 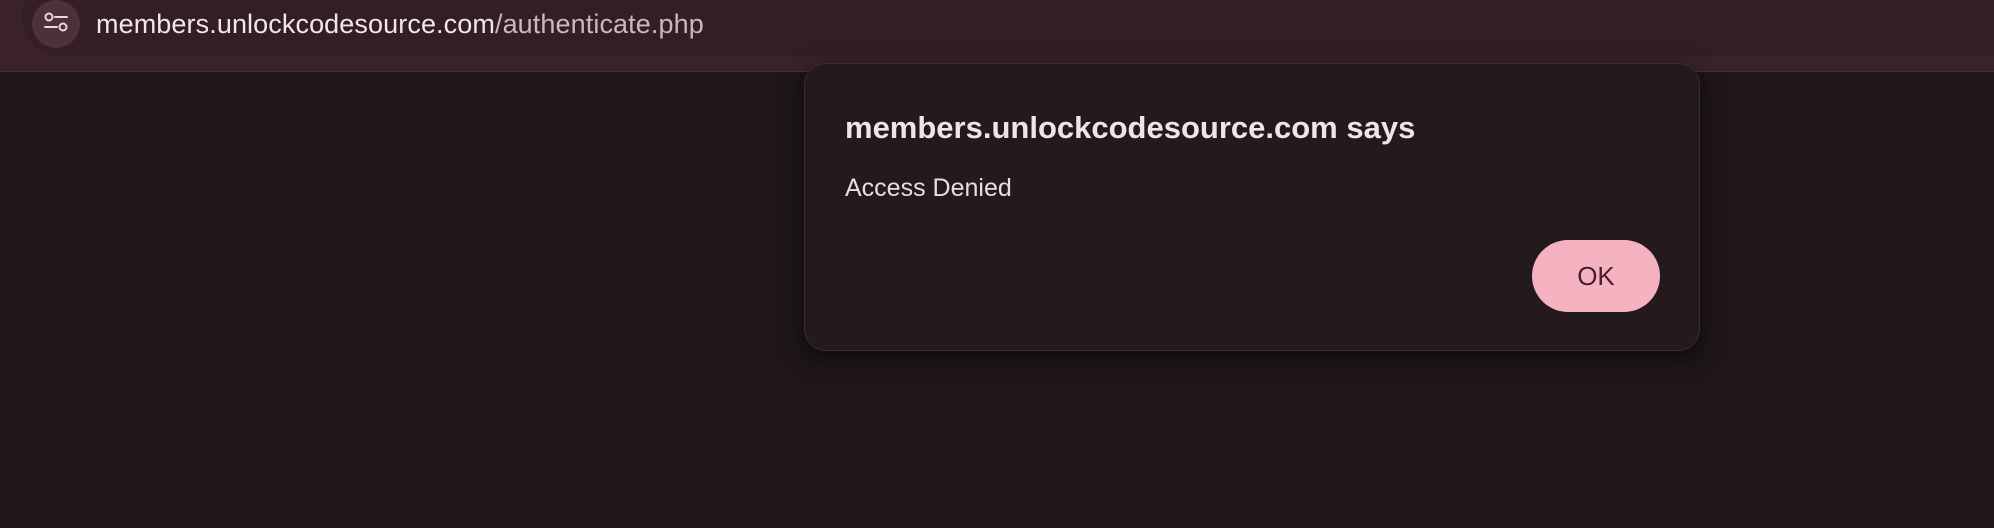 I want to click on url-host: members.unlockcodesource.com, so click(x=295, y=24).